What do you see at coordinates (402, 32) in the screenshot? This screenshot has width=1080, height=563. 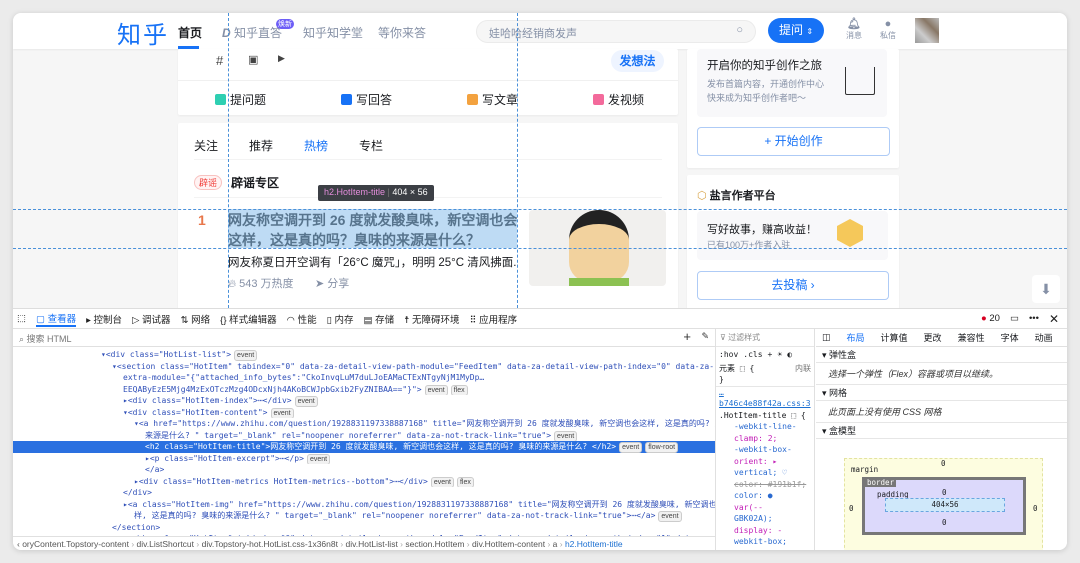 I see `nav-wait-answer: 等你来答` at bounding box center [402, 32].